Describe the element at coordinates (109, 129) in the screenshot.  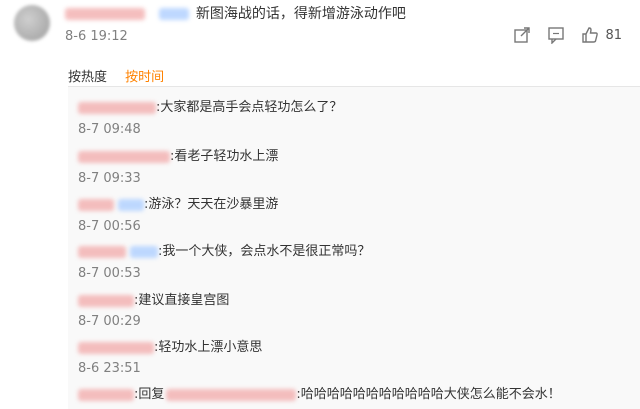
I see `reply-time: 8-7 09:48` at that location.